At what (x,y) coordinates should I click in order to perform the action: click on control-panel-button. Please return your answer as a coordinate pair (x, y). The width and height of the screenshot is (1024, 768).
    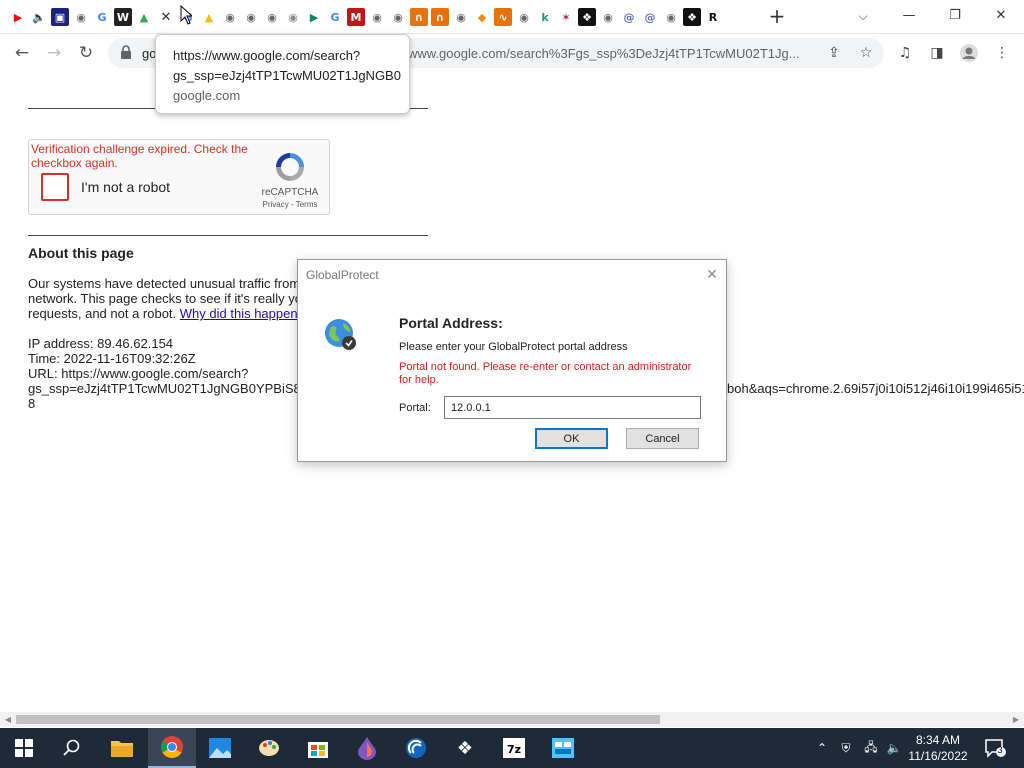
    Looking at the image, I should click on (563, 748).